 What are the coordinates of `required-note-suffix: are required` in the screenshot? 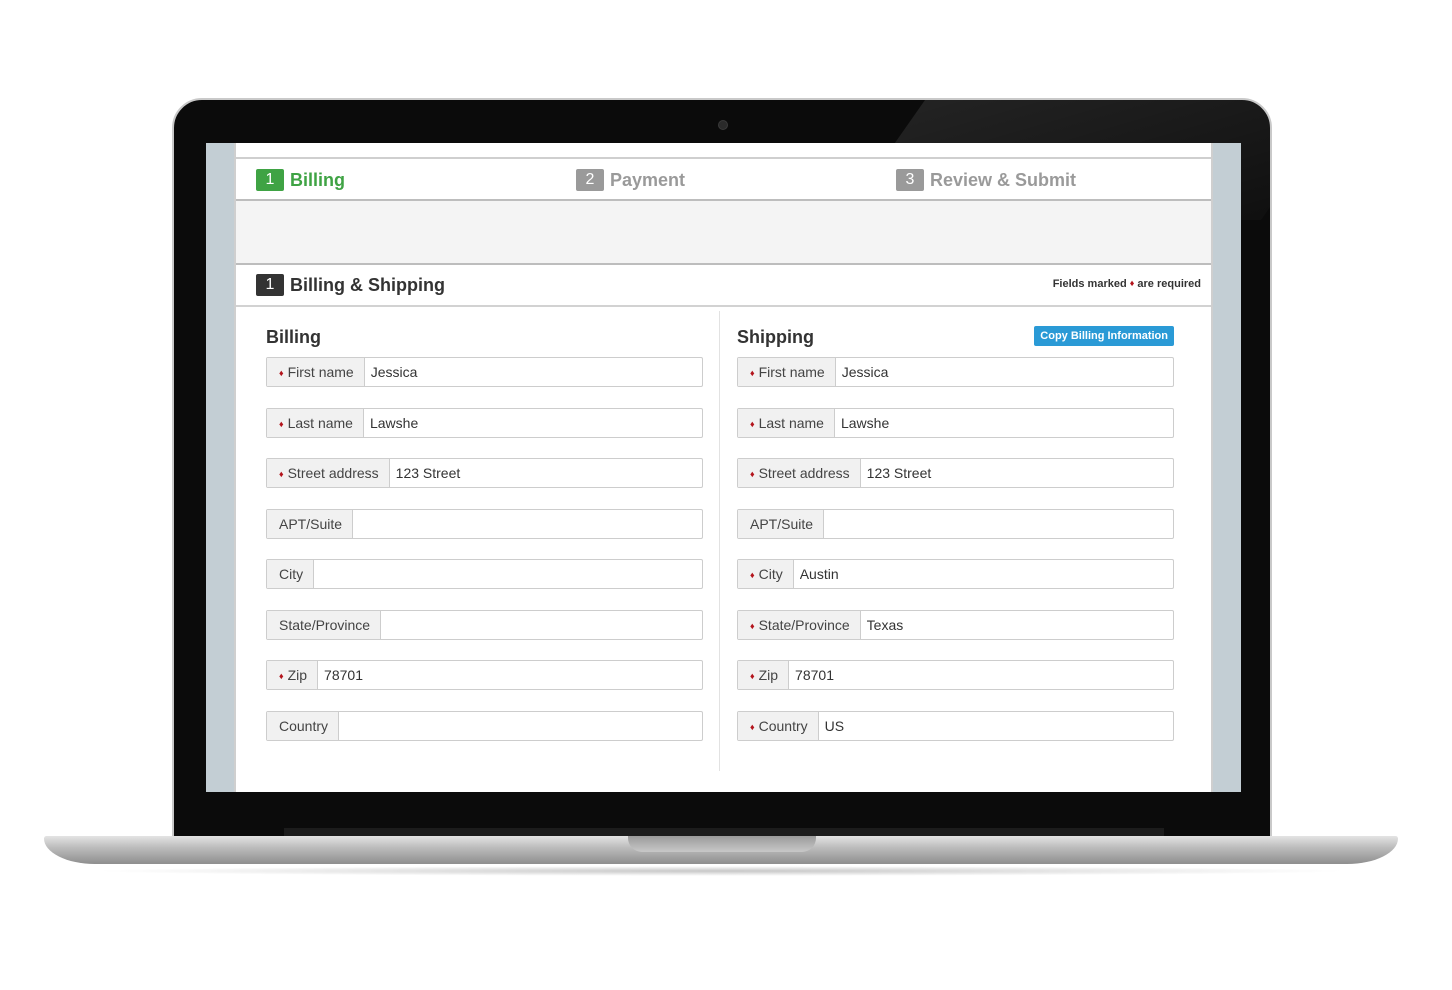 It's located at (1169, 284).